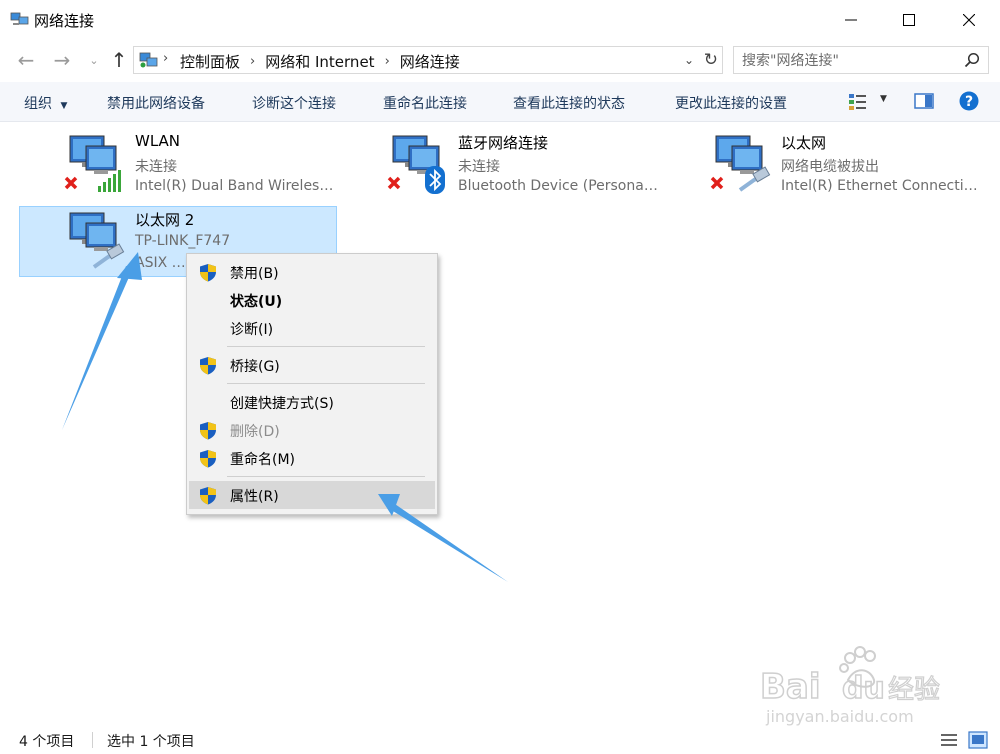  I want to click on search-box, so click(861, 60).